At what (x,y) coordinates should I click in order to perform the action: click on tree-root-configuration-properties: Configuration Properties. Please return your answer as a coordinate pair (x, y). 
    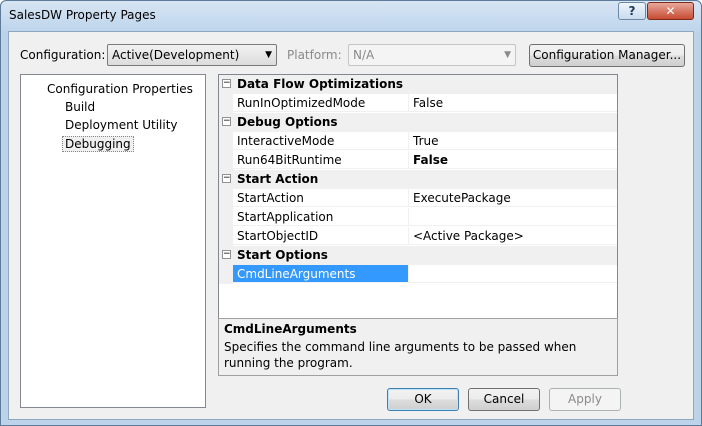
    Looking at the image, I should click on (120, 89).